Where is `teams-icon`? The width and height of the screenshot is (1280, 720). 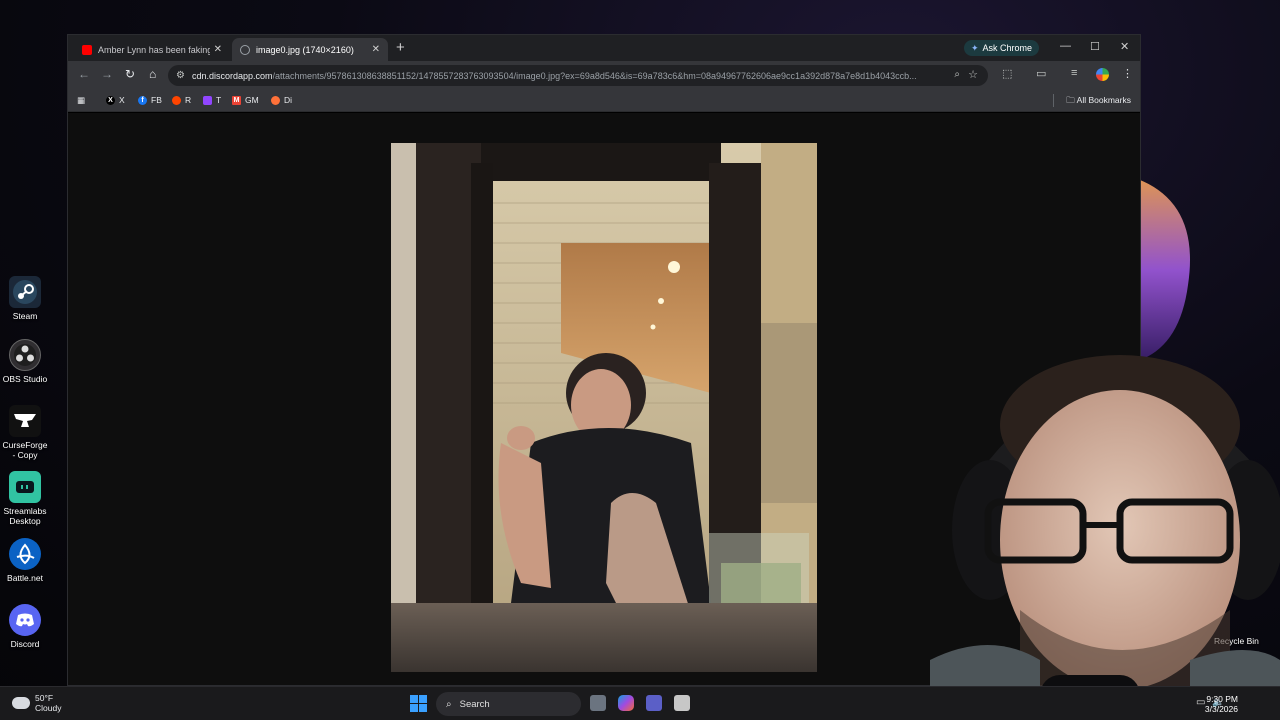
teams-icon is located at coordinates (654, 703).